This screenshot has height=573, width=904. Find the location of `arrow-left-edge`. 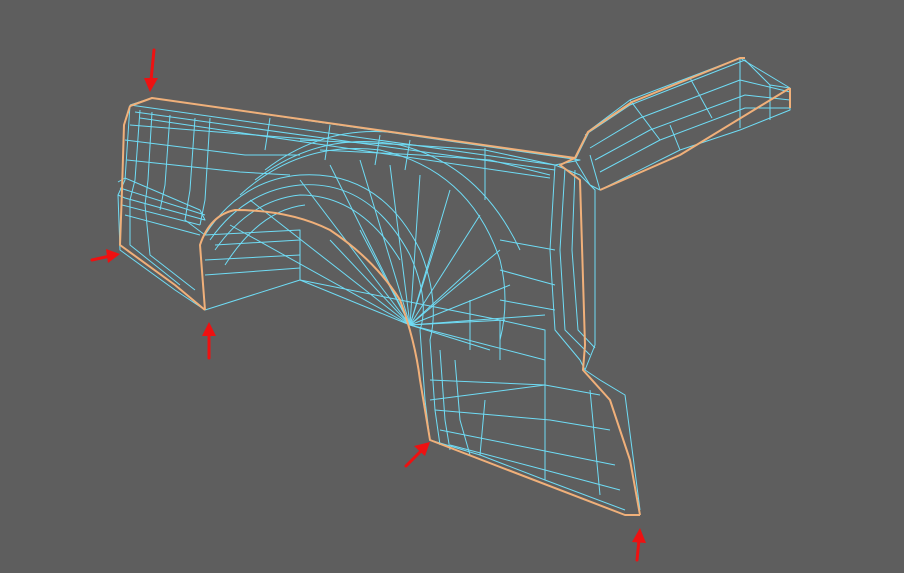

arrow-left-edge is located at coordinates (105, 256).